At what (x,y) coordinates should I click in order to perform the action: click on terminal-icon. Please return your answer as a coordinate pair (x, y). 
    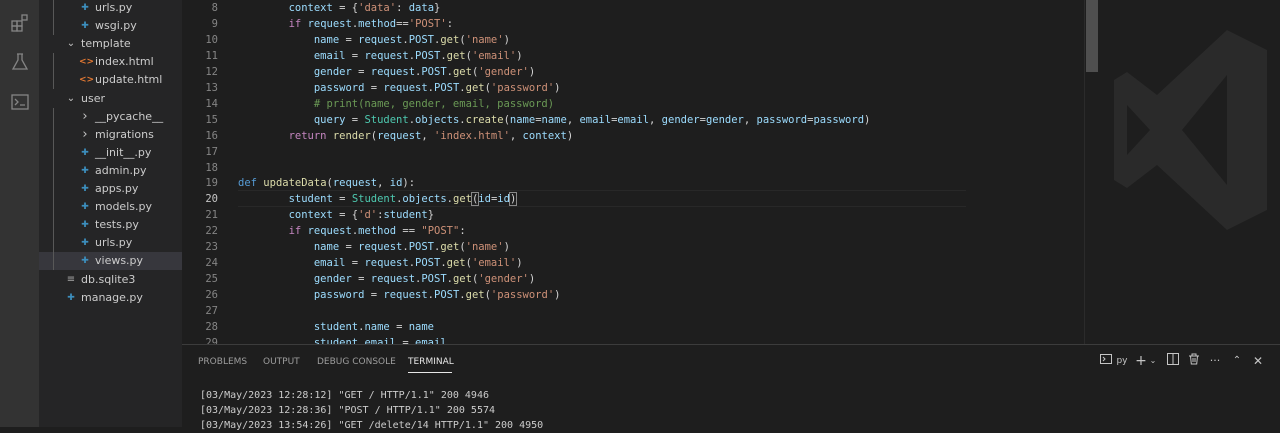
    Looking at the image, I should click on (19, 102).